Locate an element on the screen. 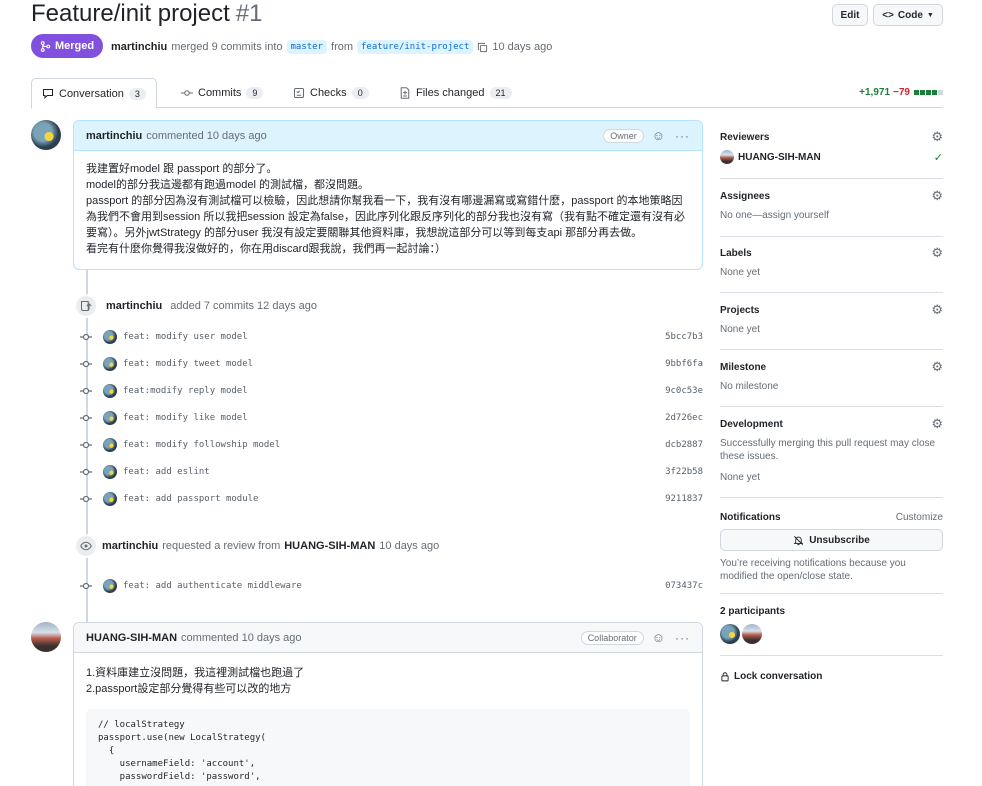 Image resolution: width=982 pixels, height=786 pixels. commit-message: feat:modify reply model is located at coordinates (185, 391).